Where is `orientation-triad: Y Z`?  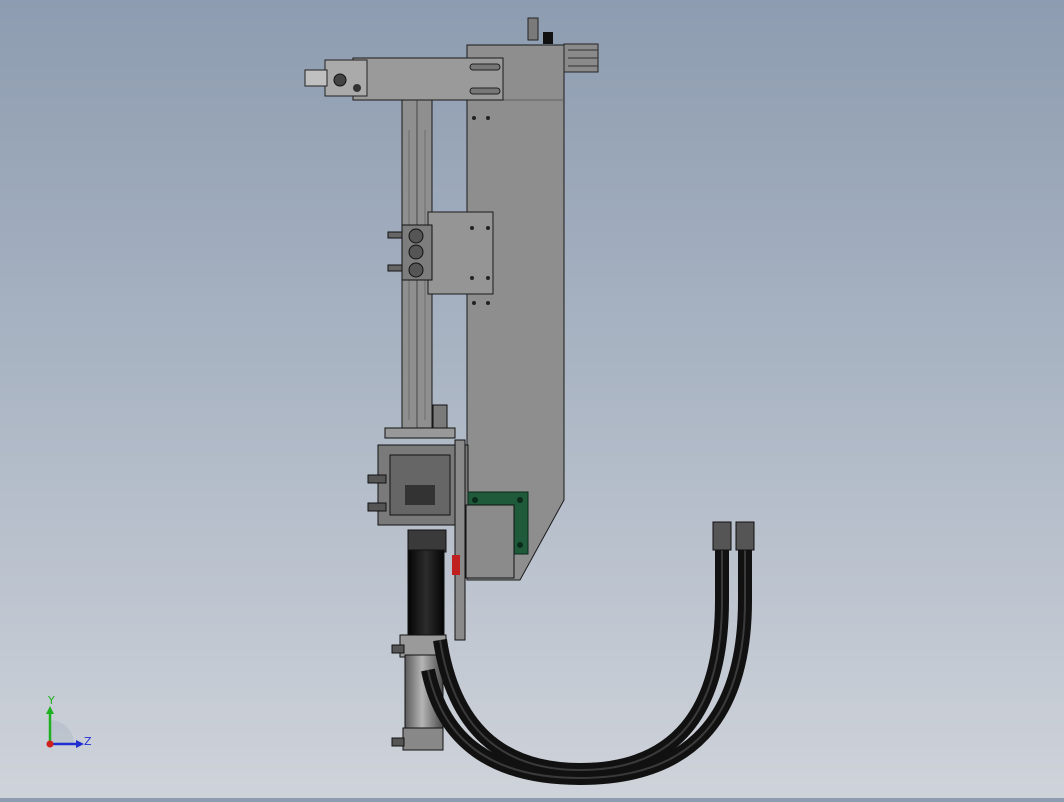
orientation-triad: Y Z is located at coordinates (68, 726).